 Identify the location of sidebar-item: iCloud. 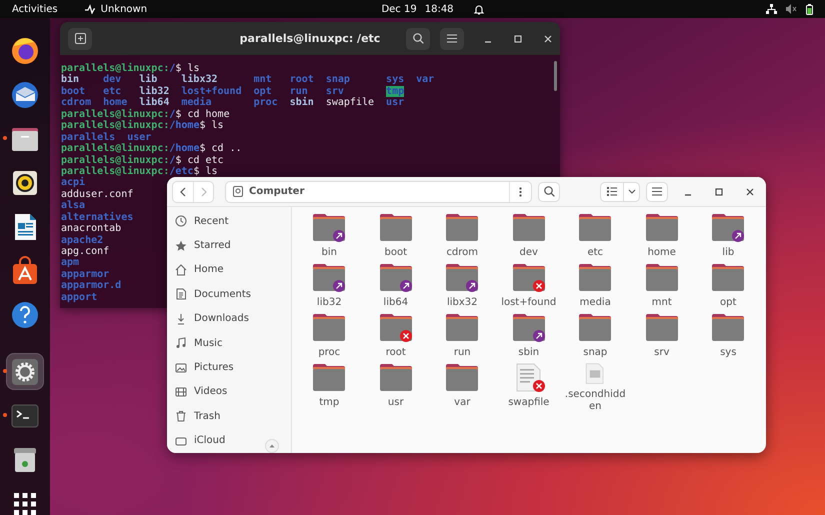
(233, 440).